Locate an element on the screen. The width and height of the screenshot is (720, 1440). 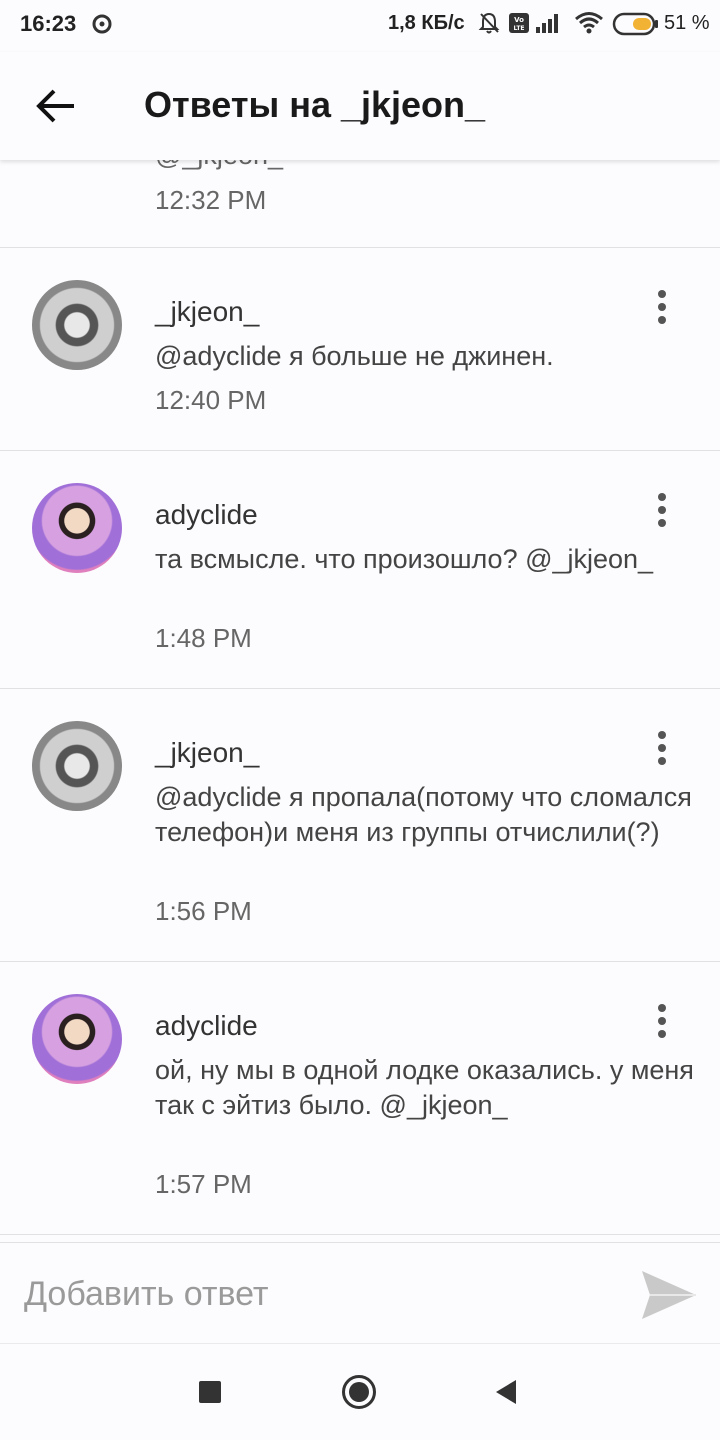
page-title: Ответы на _jkjeon_ is located at coordinates (315, 104).